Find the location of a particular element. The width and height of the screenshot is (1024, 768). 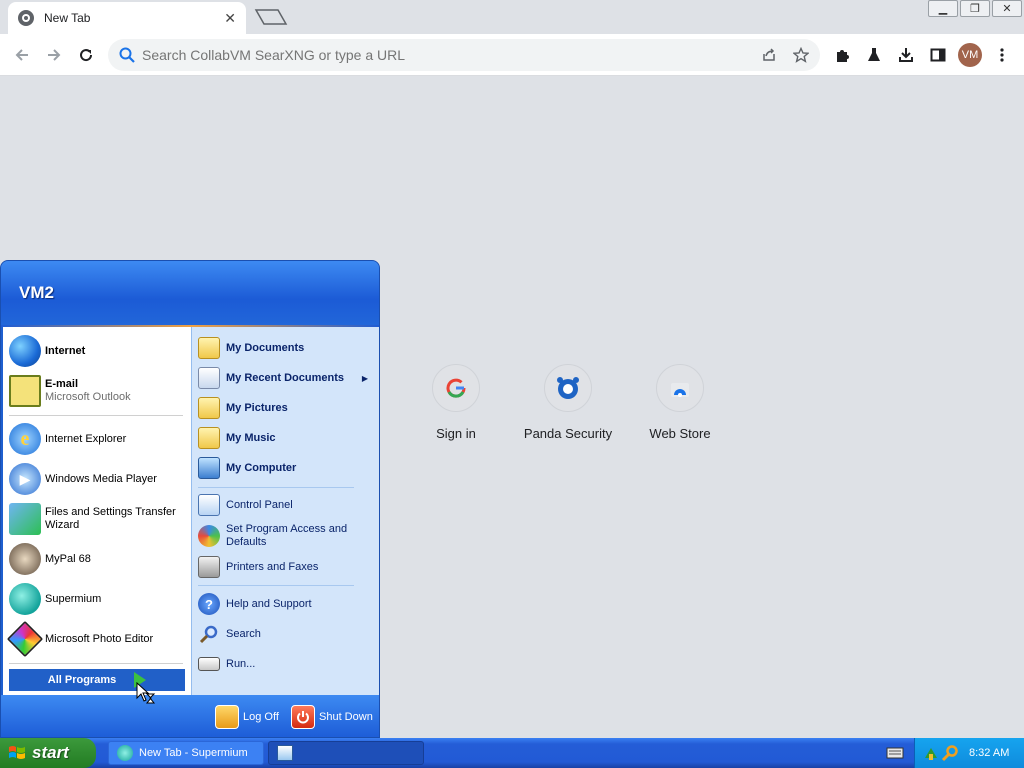

media-player-icon: ▶ is located at coordinates (25, 479).